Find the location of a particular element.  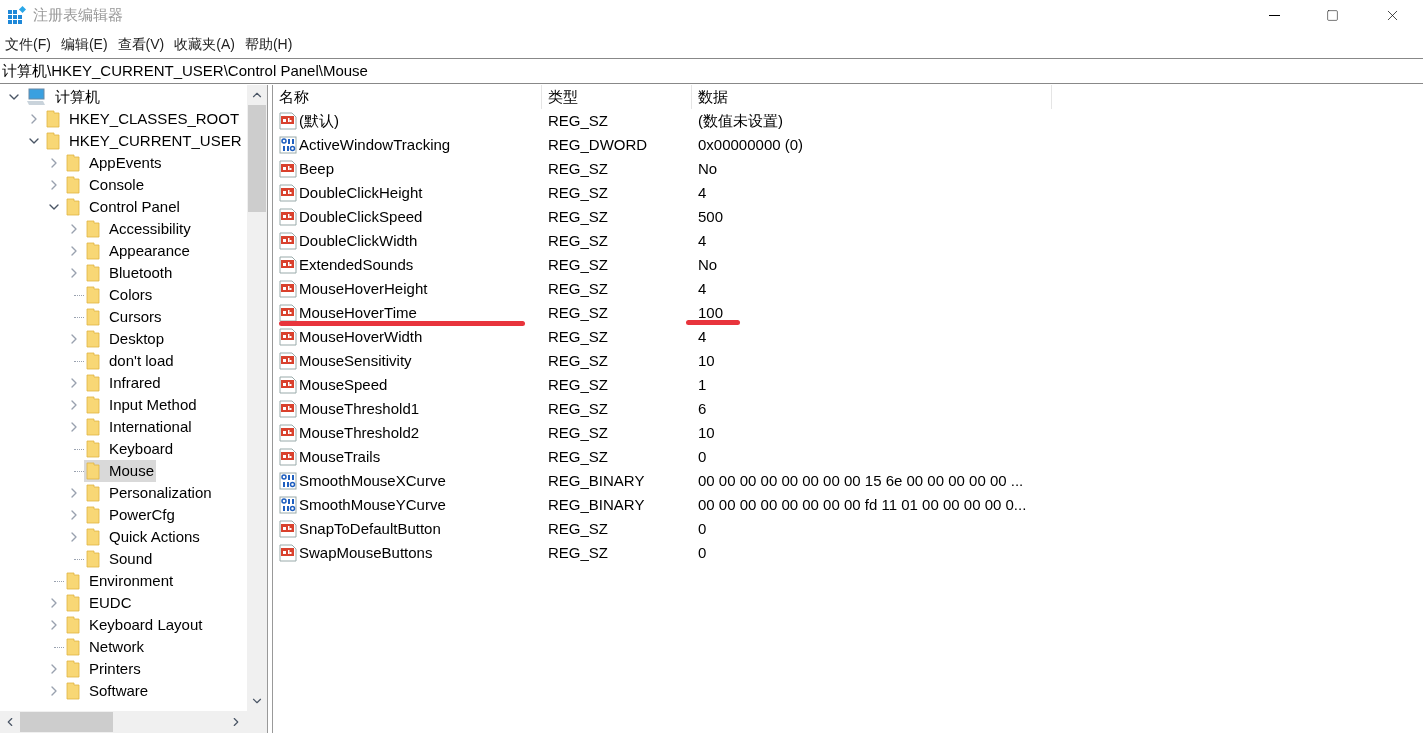

value-name: MouseTrails is located at coordinates (340, 456).